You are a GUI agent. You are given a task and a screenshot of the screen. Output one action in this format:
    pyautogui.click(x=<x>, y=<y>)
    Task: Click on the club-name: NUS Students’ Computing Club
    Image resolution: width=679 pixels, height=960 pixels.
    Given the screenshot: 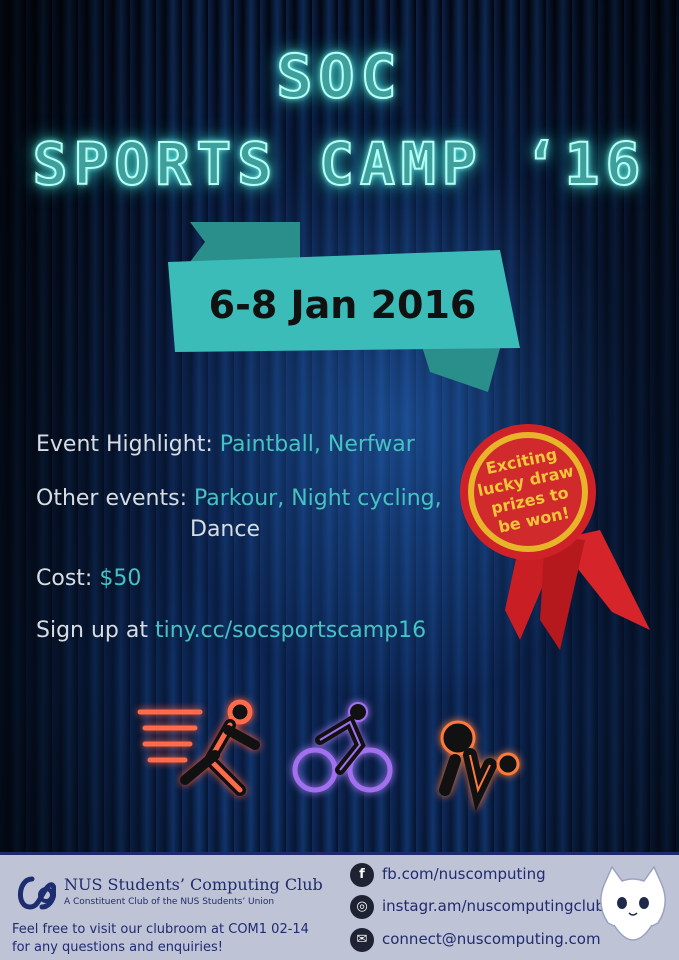 What is the action you would take?
    pyautogui.click(x=193, y=884)
    